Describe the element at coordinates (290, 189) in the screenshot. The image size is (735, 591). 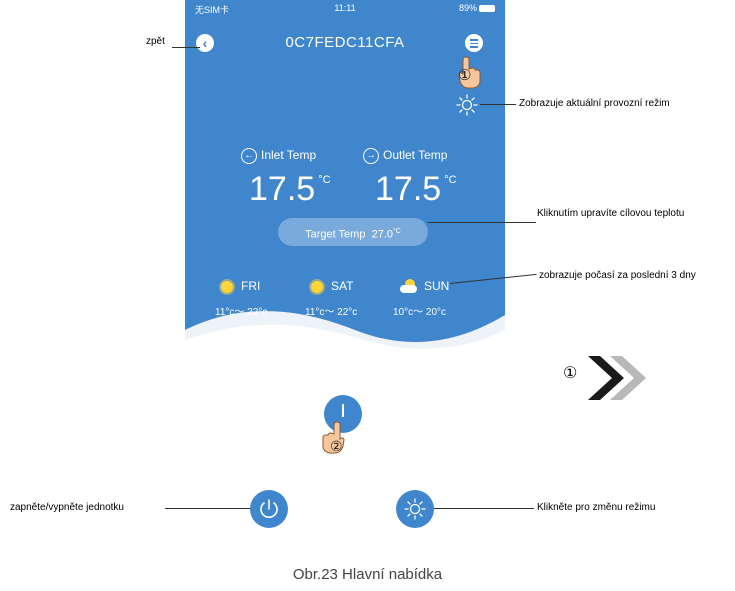
I see `inlet-temp-value: 17.5 °C` at that location.